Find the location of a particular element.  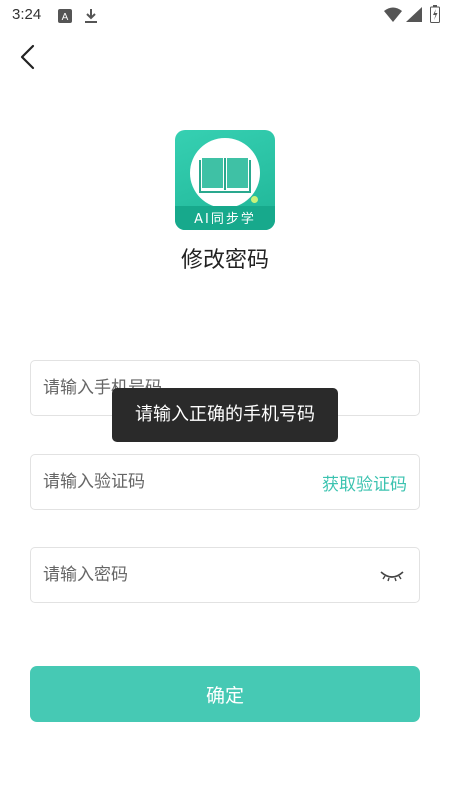

toast-message: 请输入正确的手机号码 is located at coordinates (225, 415).